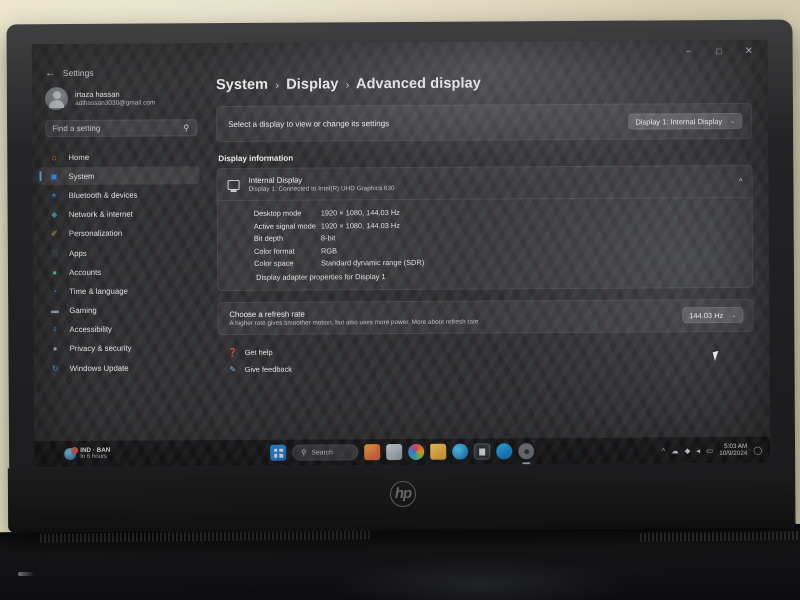  I want to click on hp-logo: hp, so click(403, 494).